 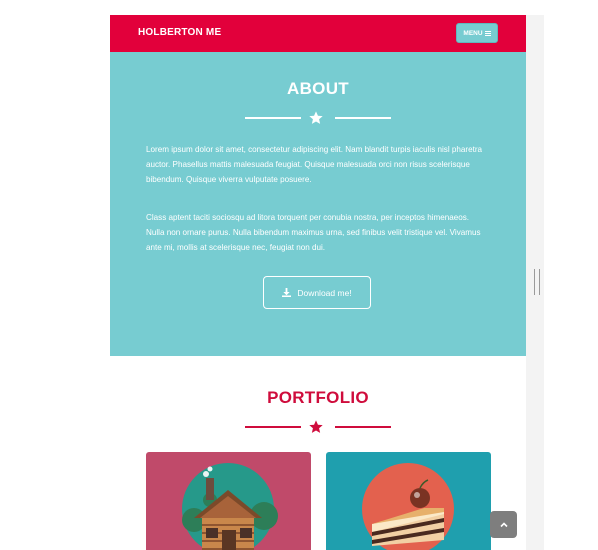 I want to click on scroll-top-button, so click(x=503, y=524).